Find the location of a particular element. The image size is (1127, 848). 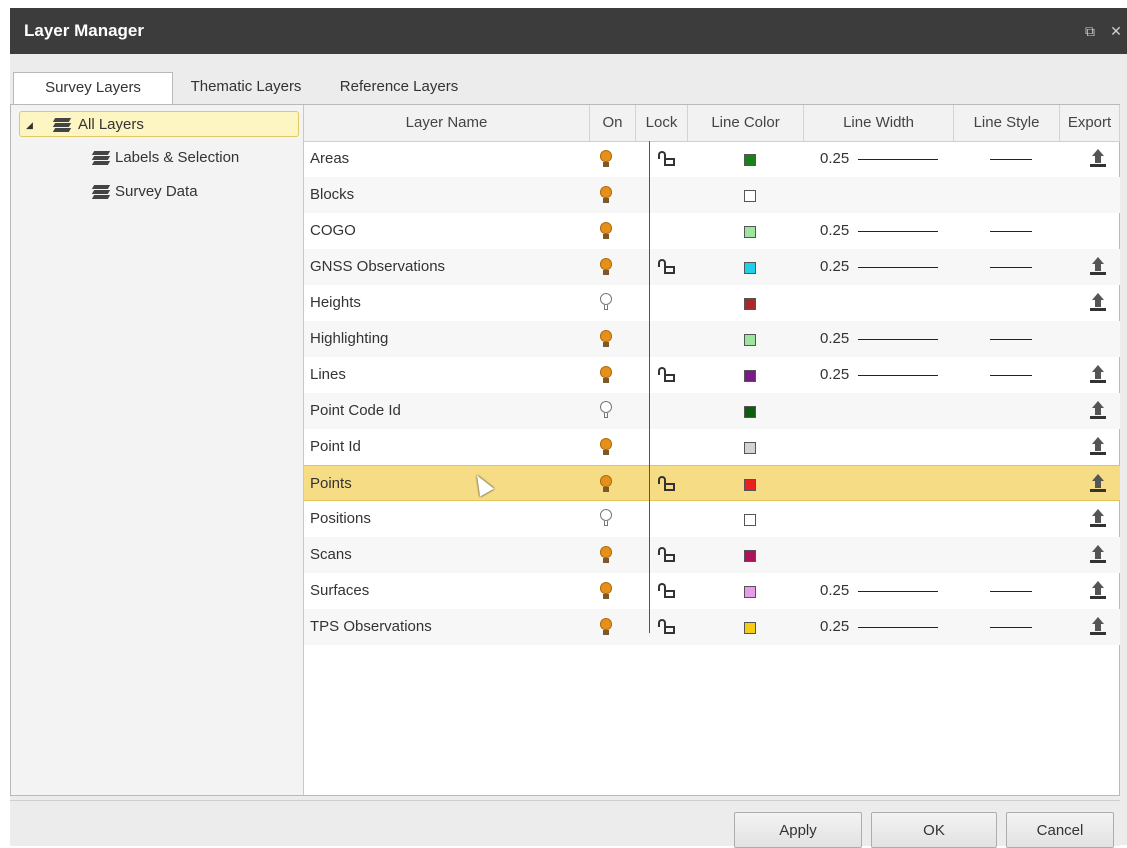

table-row: COGO 0.25 is located at coordinates (712, 231).